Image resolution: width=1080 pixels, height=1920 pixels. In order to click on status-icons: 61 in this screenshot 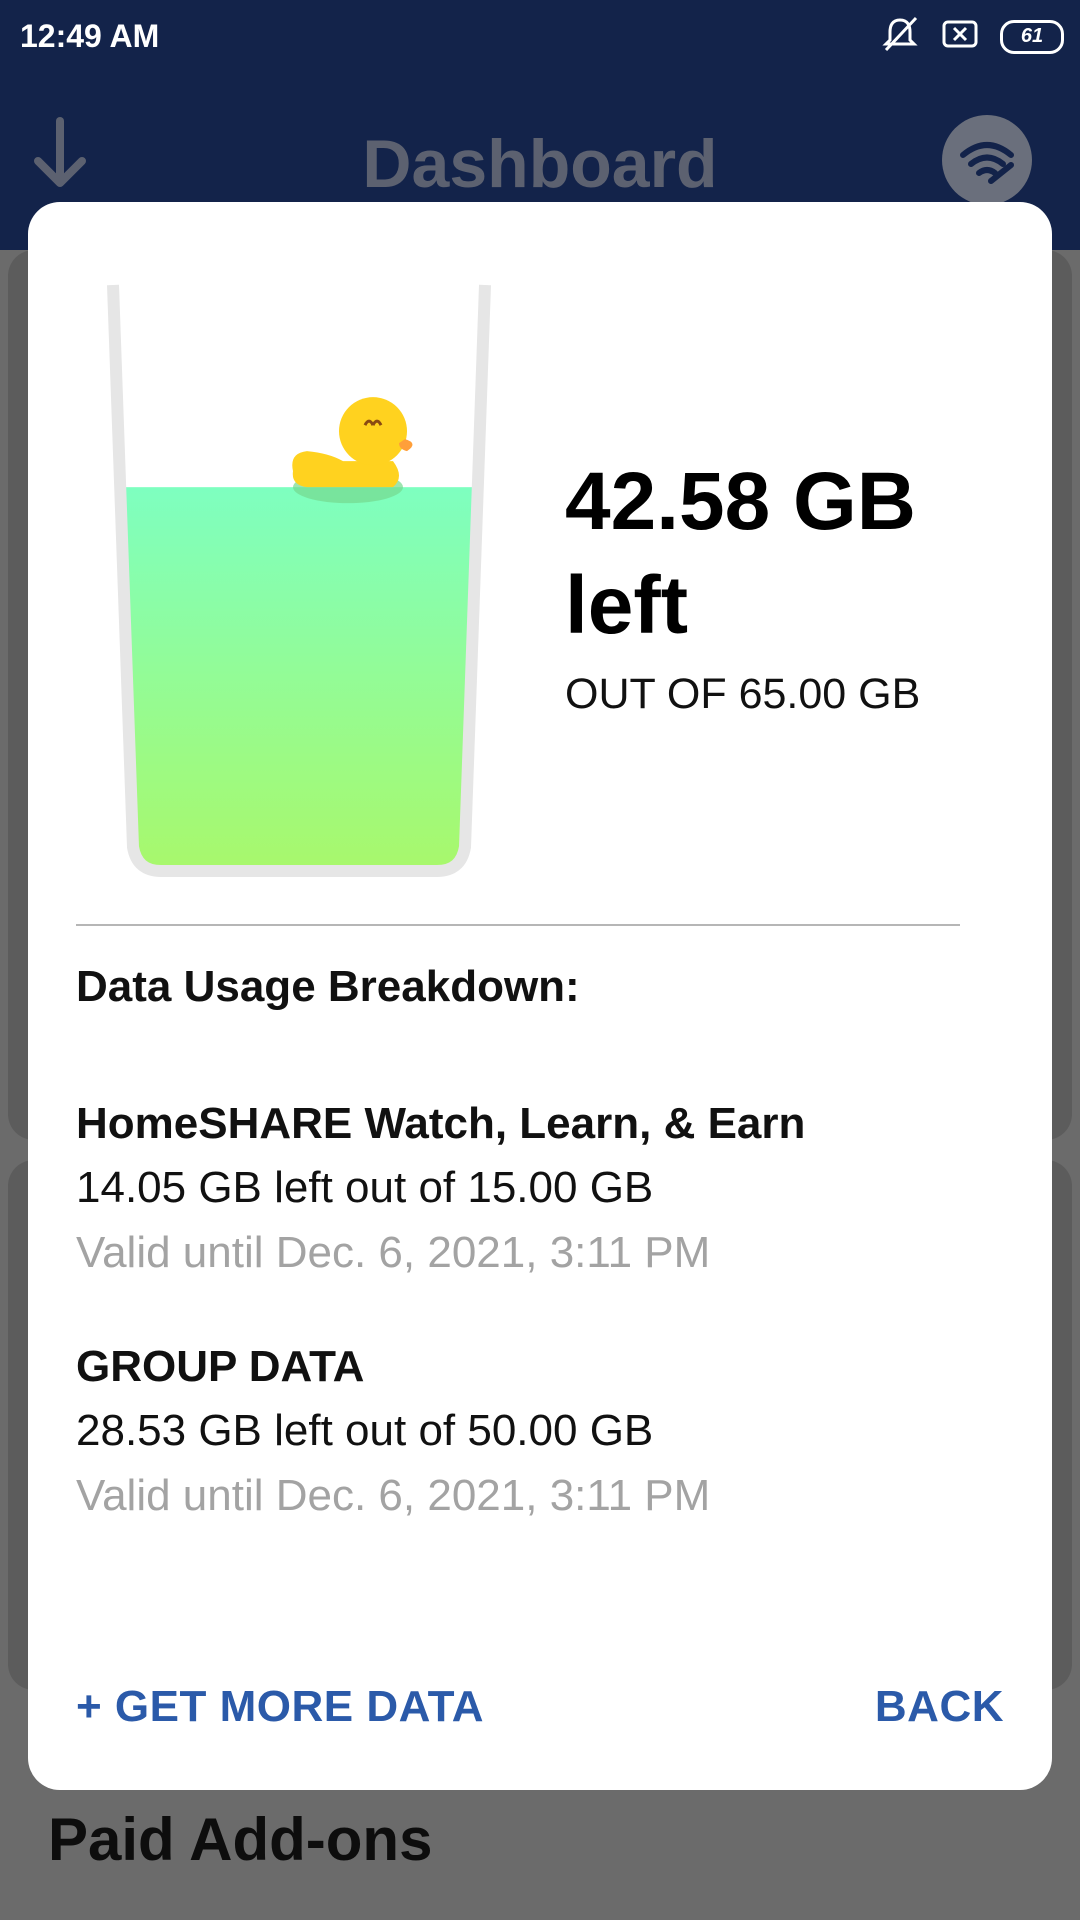, I will do `click(972, 36)`.